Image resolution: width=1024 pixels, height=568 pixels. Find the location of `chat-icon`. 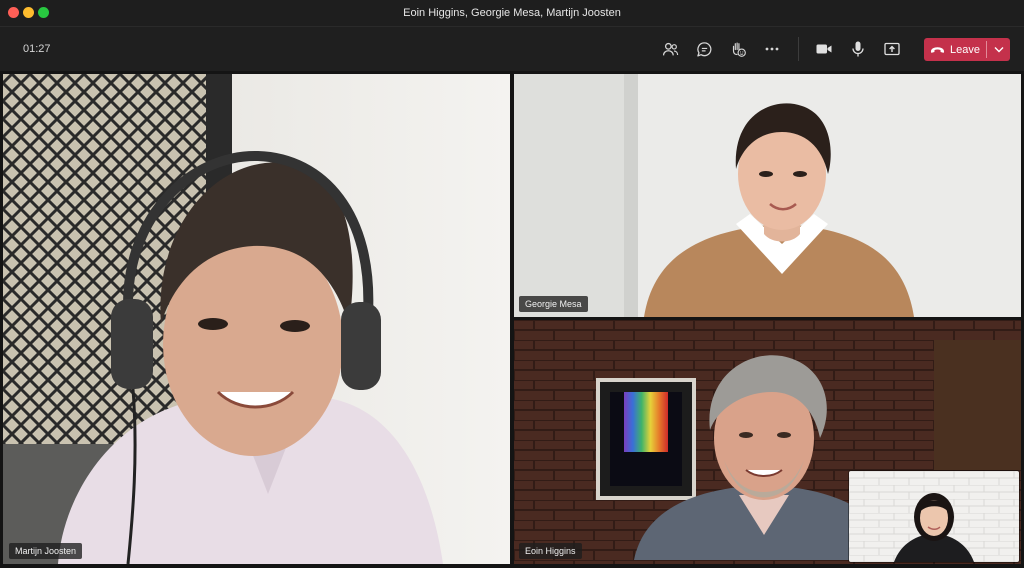

chat-icon is located at coordinates (703, 49).